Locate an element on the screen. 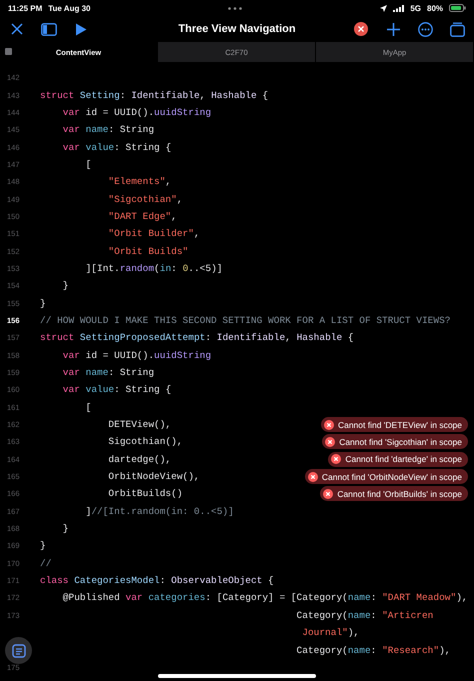 The image size is (474, 681). error-message: Cannot find 'dartedge' in scope is located at coordinates (398, 459).